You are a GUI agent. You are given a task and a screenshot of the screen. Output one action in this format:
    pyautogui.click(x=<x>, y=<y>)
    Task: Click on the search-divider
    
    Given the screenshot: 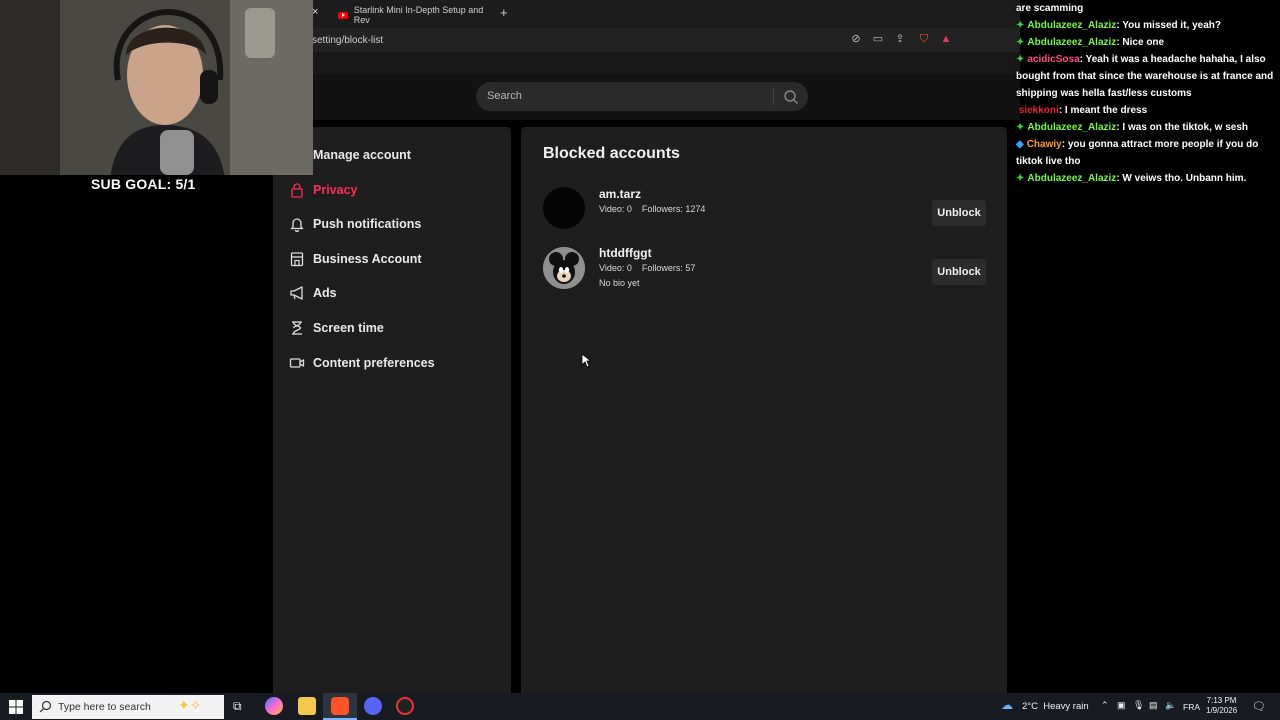 What is the action you would take?
    pyautogui.click(x=773, y=96)
    